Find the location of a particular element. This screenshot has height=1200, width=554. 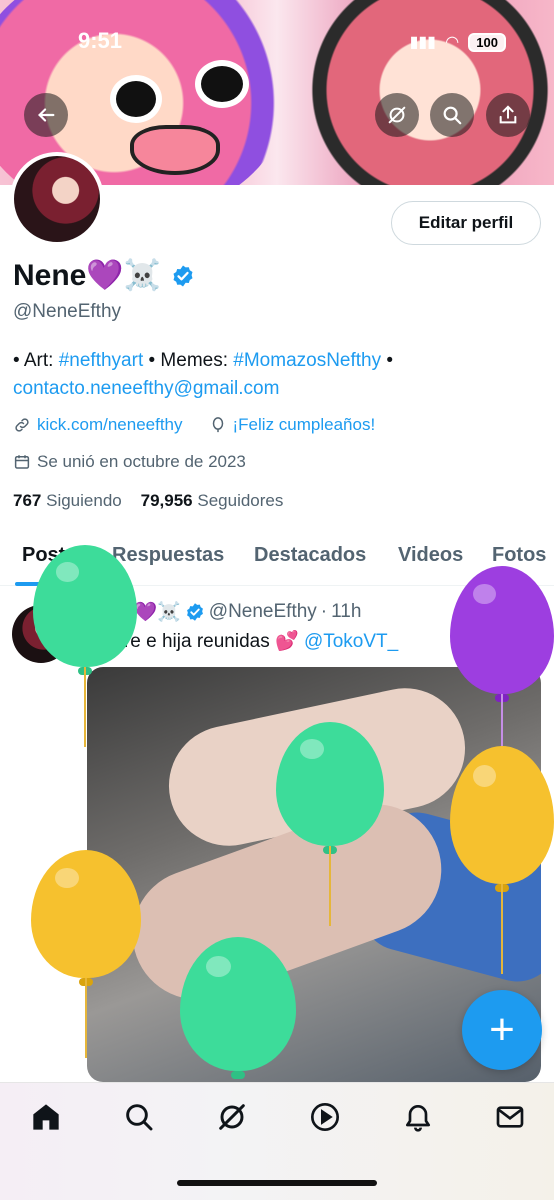

nav-video is located at coordinates (325, 1117).